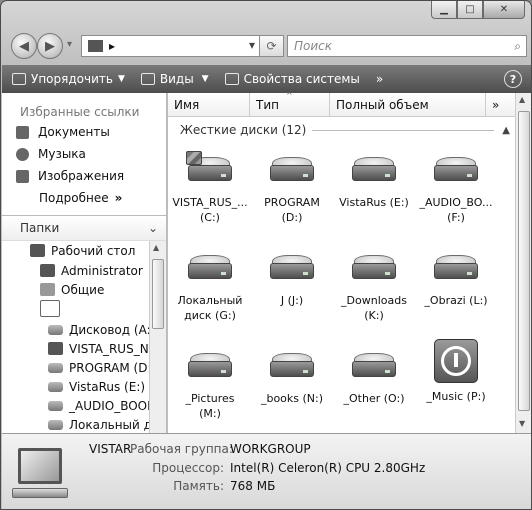  Describe the element at coordinates (292, 398) in the screenshot. I see `drive-label: _books (N:)` at that location.